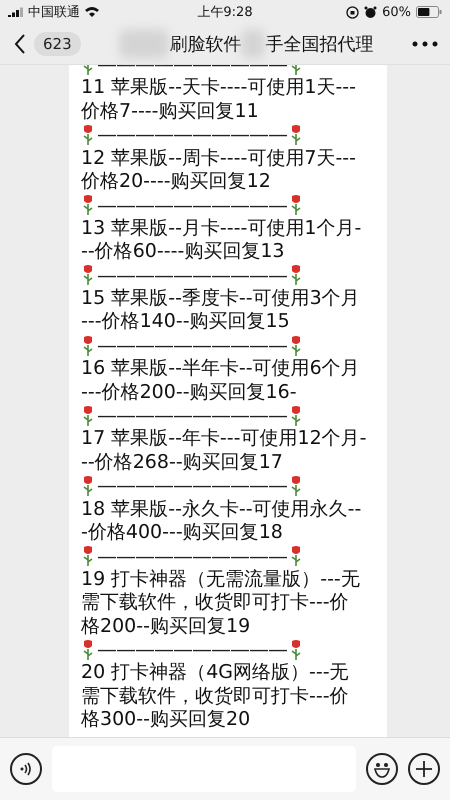 The width and height of the screenshot is (450, 800). What do you see at coordinates (225, 12) in the screenshot?
I see `clock-time: 上午9:28` at bounding box center [225, 12].